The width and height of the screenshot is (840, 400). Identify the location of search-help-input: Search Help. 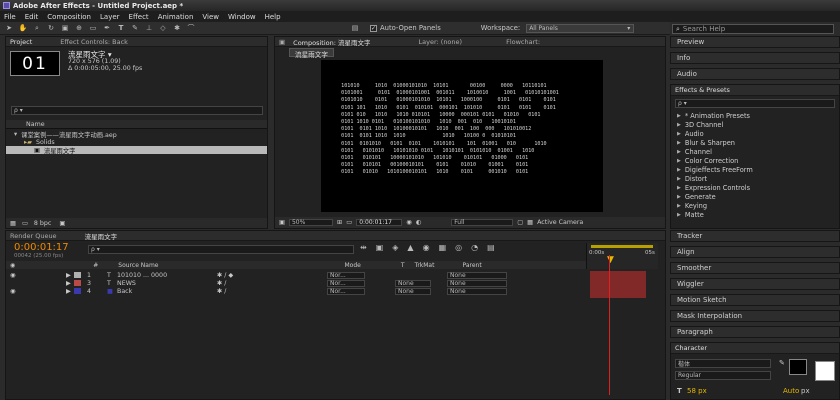
(704, 29).